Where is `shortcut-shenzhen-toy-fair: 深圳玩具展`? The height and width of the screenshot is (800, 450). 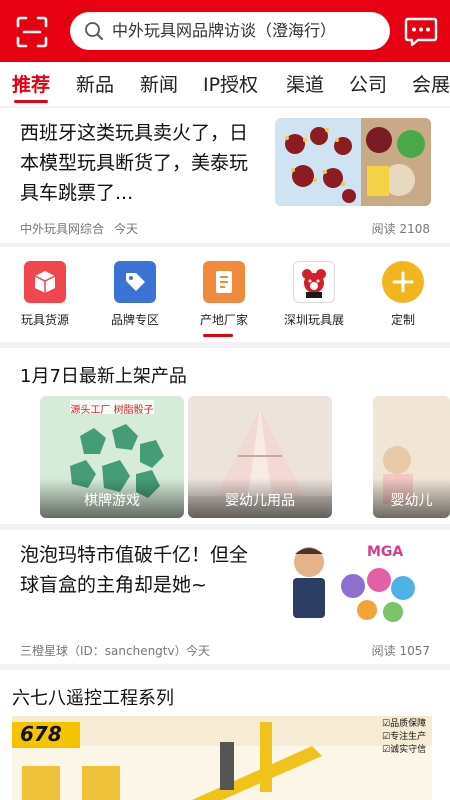
shortcut-shenzhen-toy-fair: 深圳玩具展 is located at coordinates (314, 294).